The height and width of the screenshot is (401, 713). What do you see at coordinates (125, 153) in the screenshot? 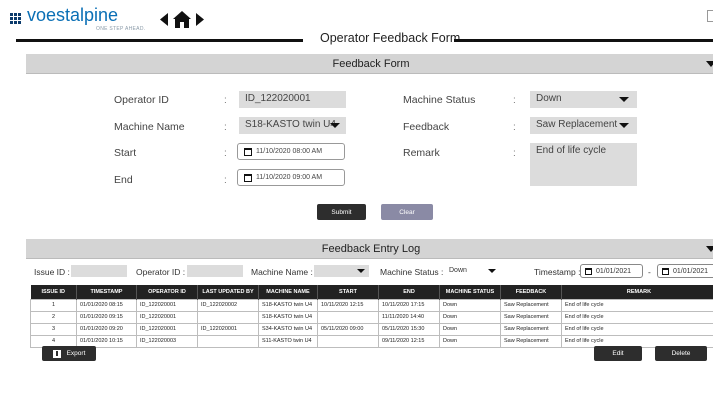
I see `start-label: Start` at bounding box center [125, 153].